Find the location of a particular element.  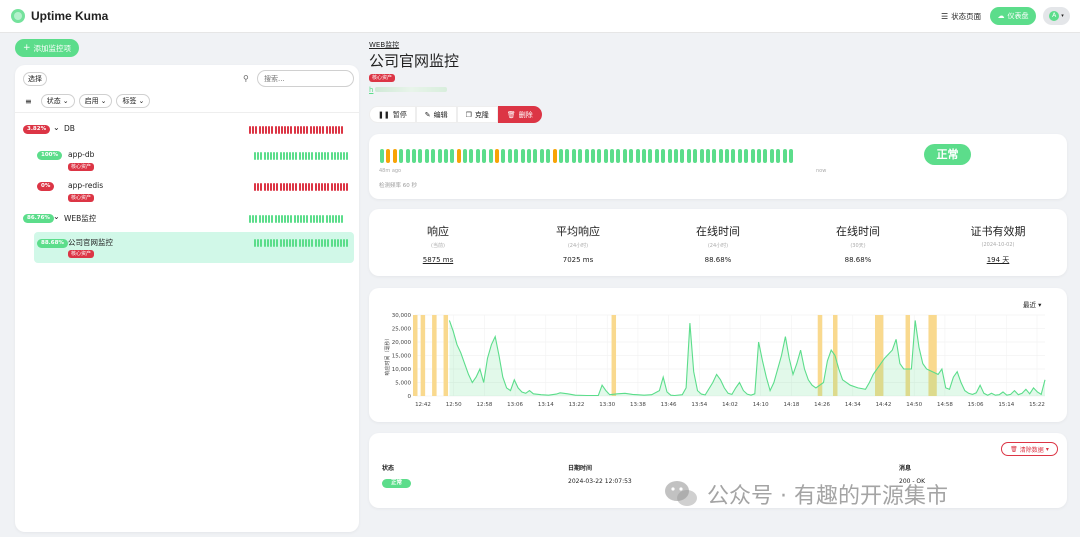

filter-active-label: 启用 is located at coordinates (91, 101).